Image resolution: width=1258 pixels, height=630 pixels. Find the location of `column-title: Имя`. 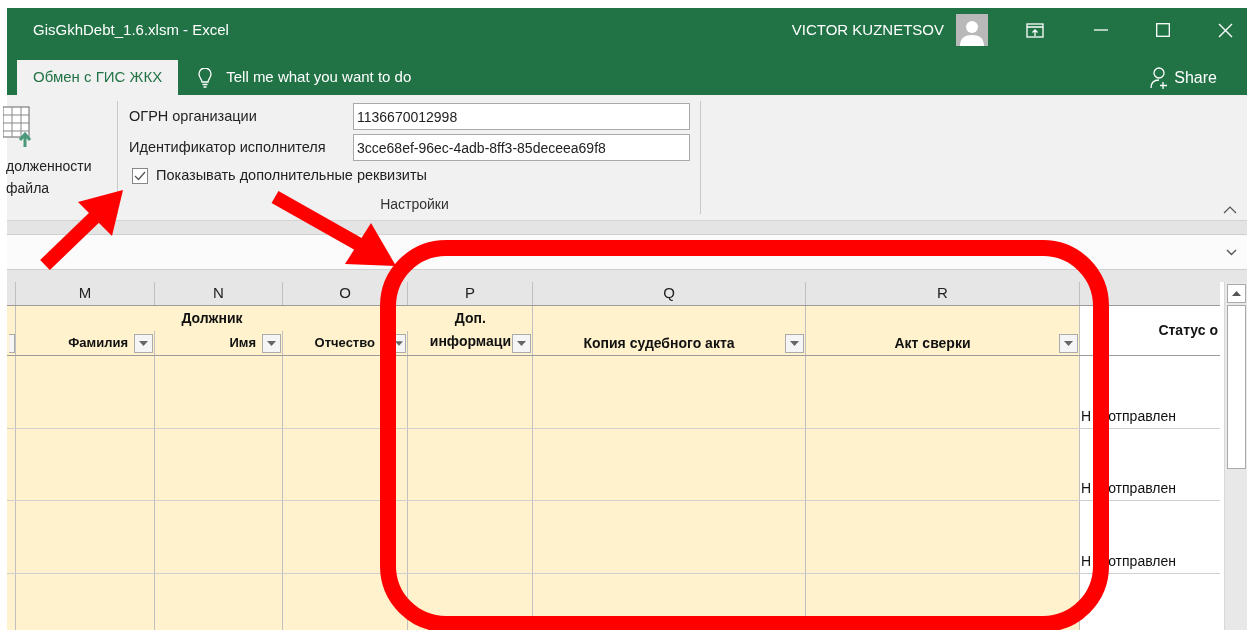

column-title: Имя is located at coordinates (242, 343).